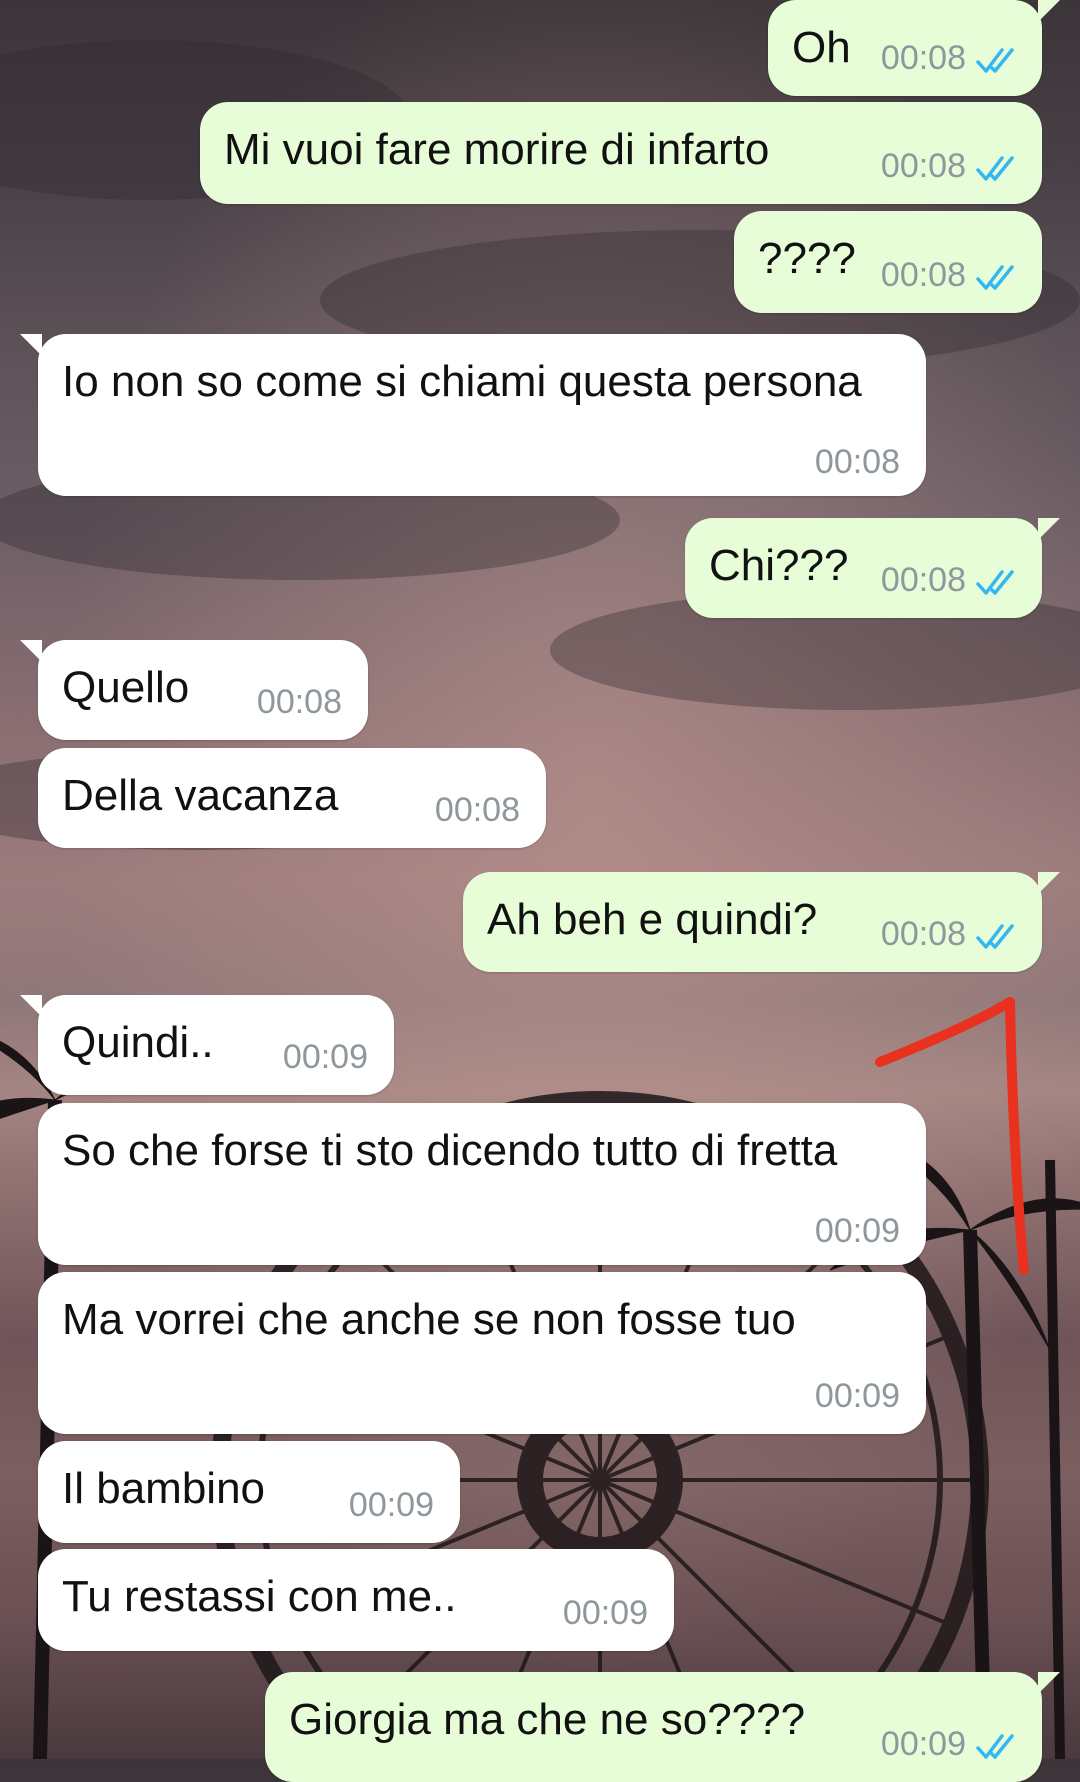 The height and width of the screenshot is (1782, 1080). I want to click on incoming-message: Tu restassi con me.. 00:09, so click(356, 1600).